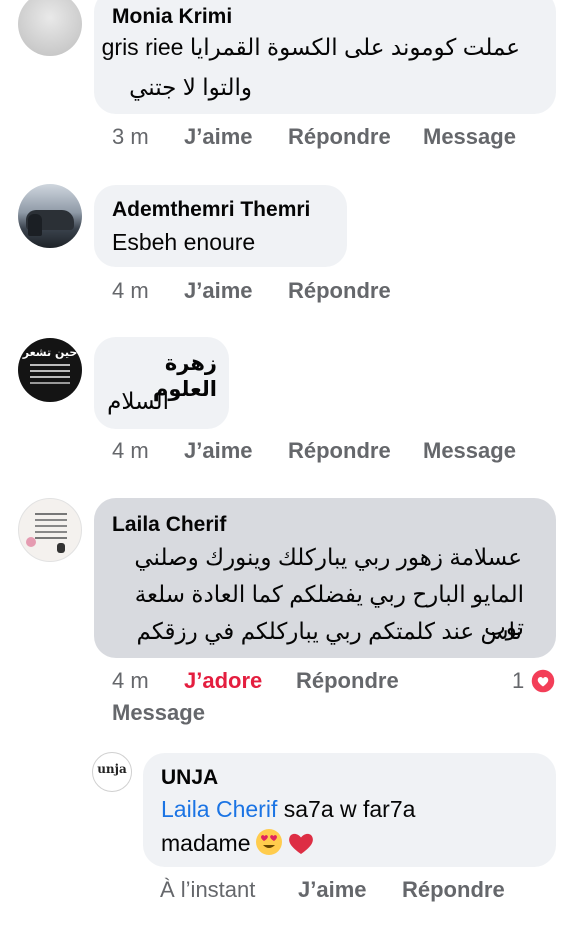 The image size is (576, 932). Describe the element at coordinates (211, 210) in the screenshot. I see `comment-author-name: Ademthemri Themri` at that location.